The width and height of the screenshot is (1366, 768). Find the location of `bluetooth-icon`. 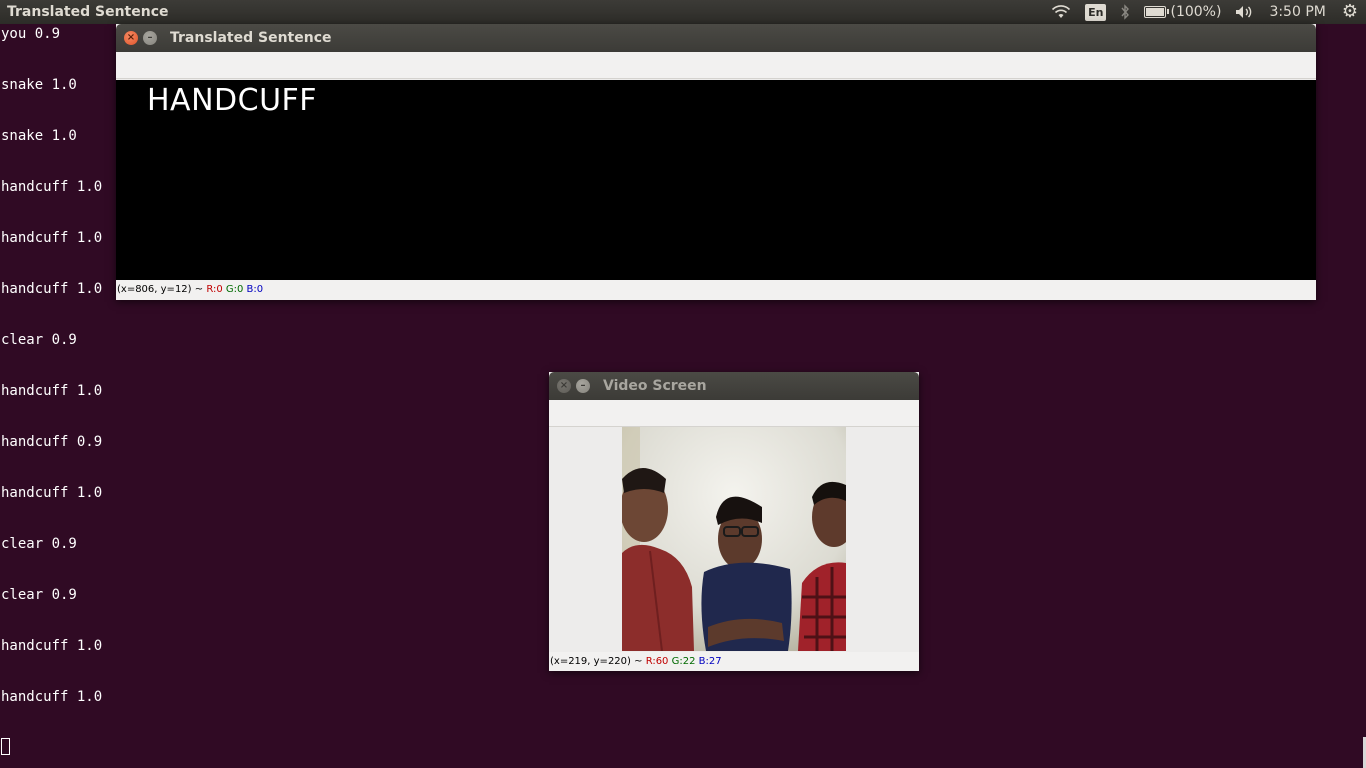

bluetooth-icon is located at coordinates (1125, 12).